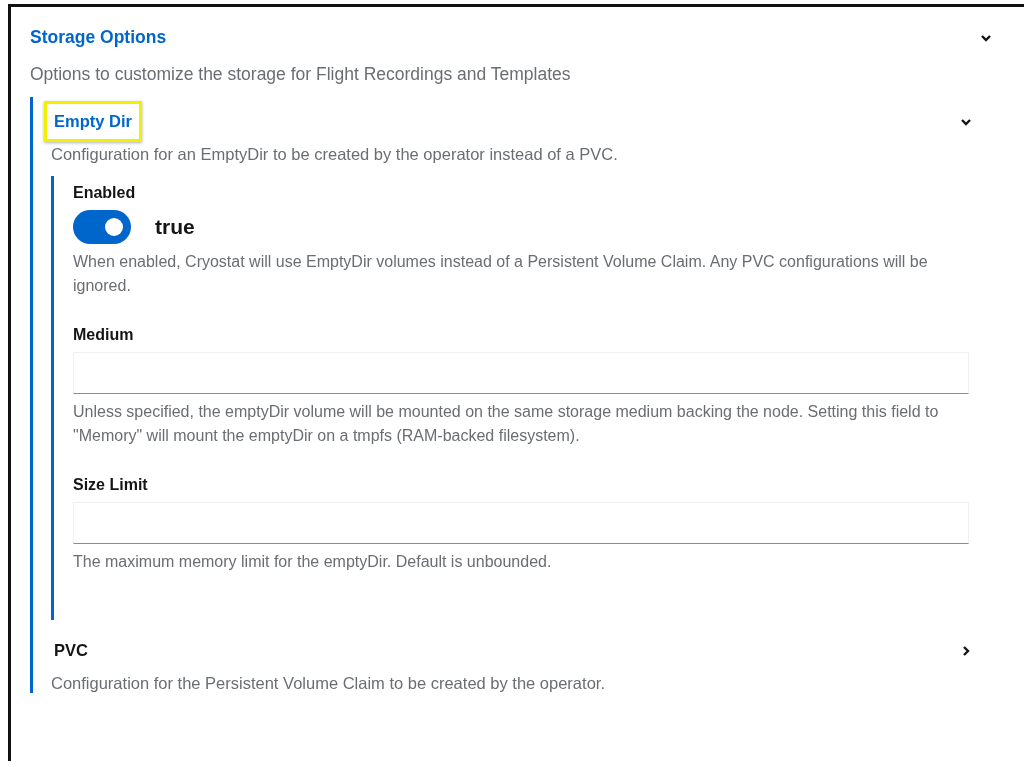 The height and width of the screenshot is (767, 1024). What do you see at coordinates (71, 650) in the screenshot?
I see `group-title: PVC` at bounding box center [71, 650].